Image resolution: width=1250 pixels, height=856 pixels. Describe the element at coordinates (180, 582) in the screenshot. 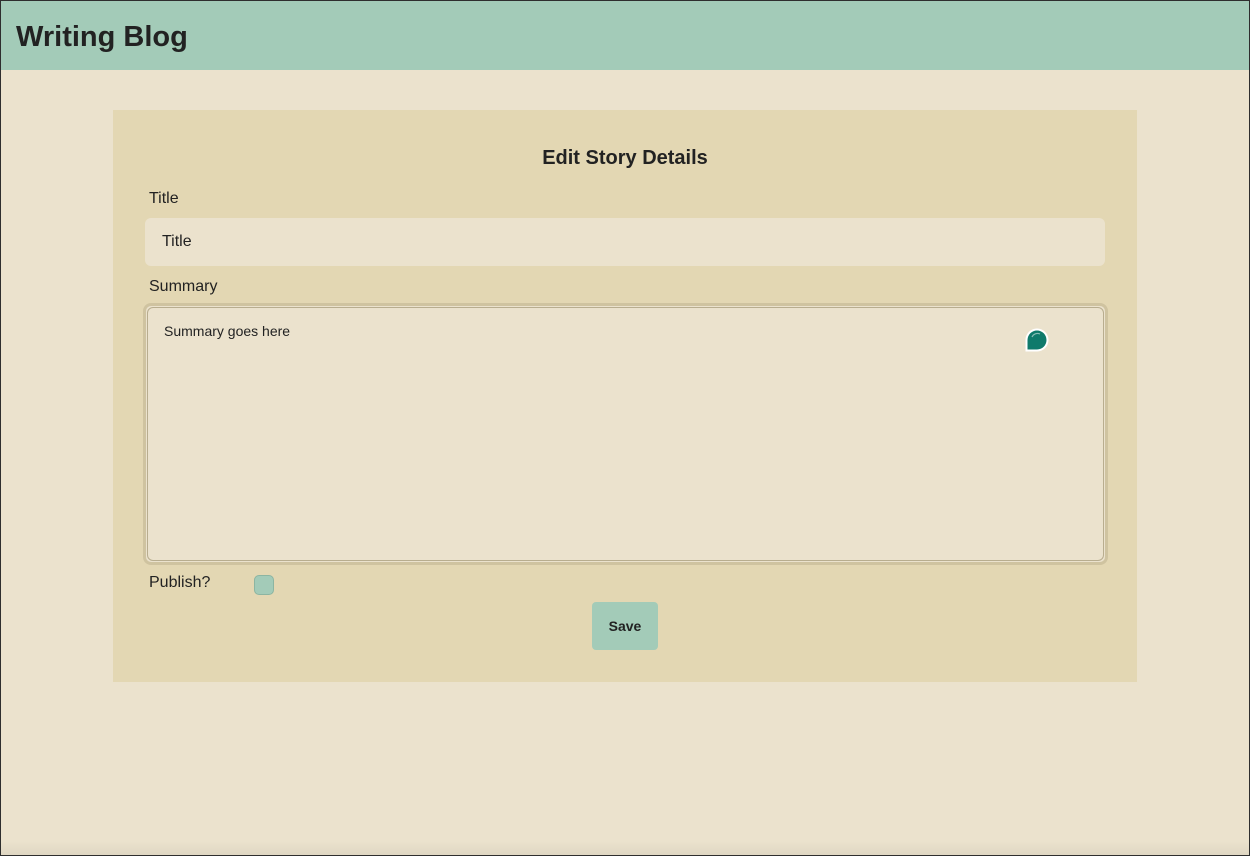

I see `publish-label: Publish?` at that location.